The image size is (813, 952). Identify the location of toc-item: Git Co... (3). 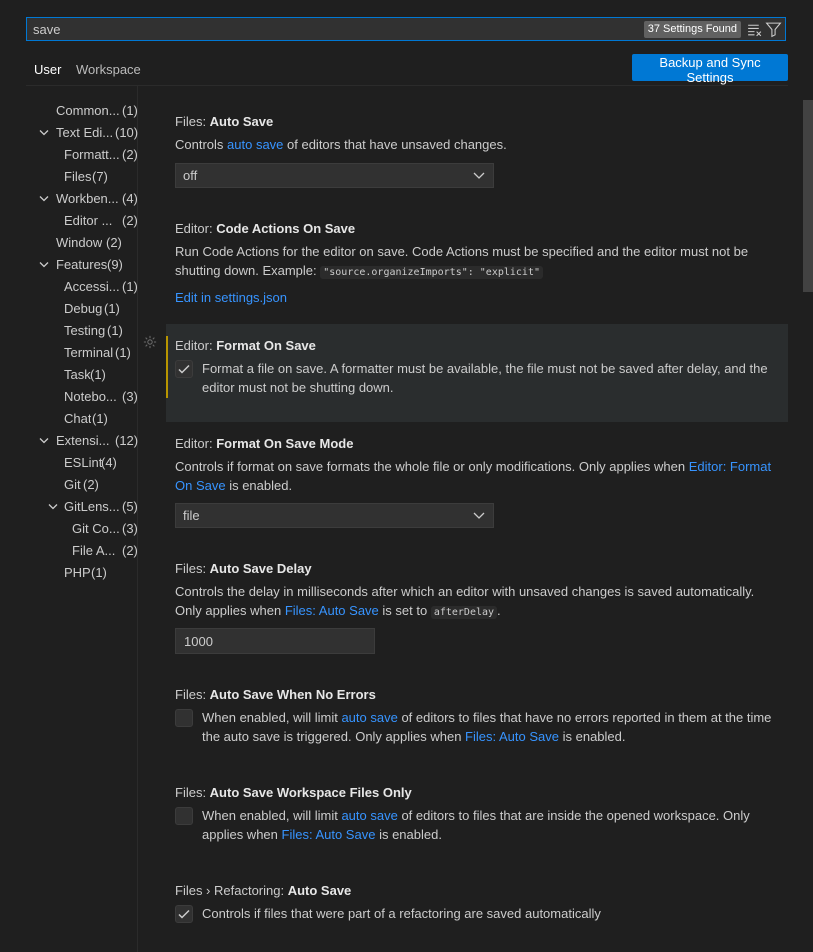
(69, 529).